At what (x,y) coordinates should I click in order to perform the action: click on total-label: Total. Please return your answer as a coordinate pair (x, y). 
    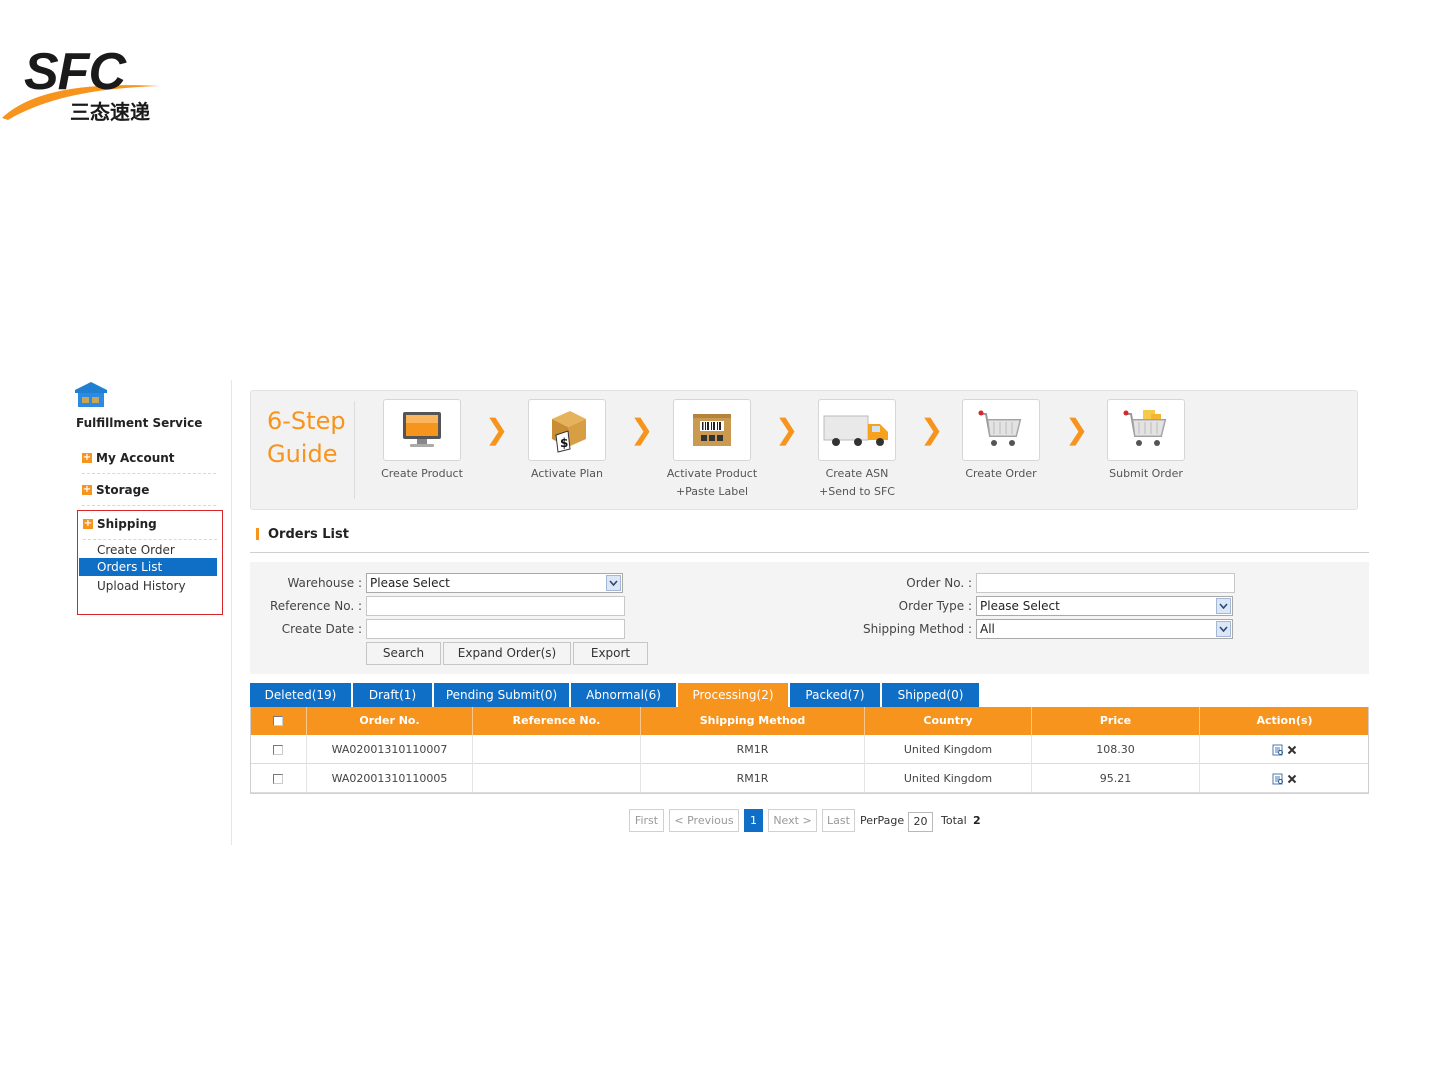
    Looking at the image, I should click on (954, 820).